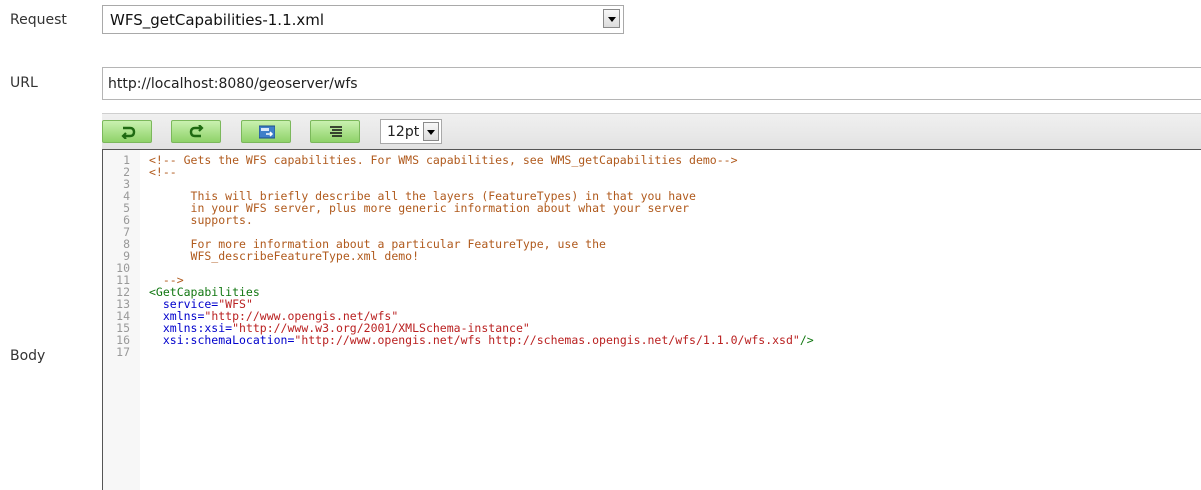 The height and width of the screenshot is (490, 1201). I want to click on editor-toolbar: 12pt, so click(651, 131).